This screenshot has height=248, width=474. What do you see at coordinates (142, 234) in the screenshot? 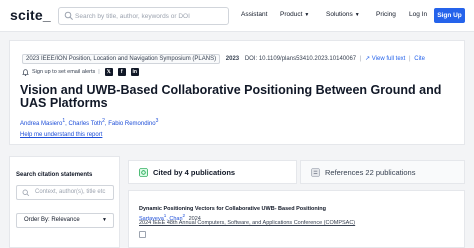
I see `result-checkbox` at bounding box center [142, 234].